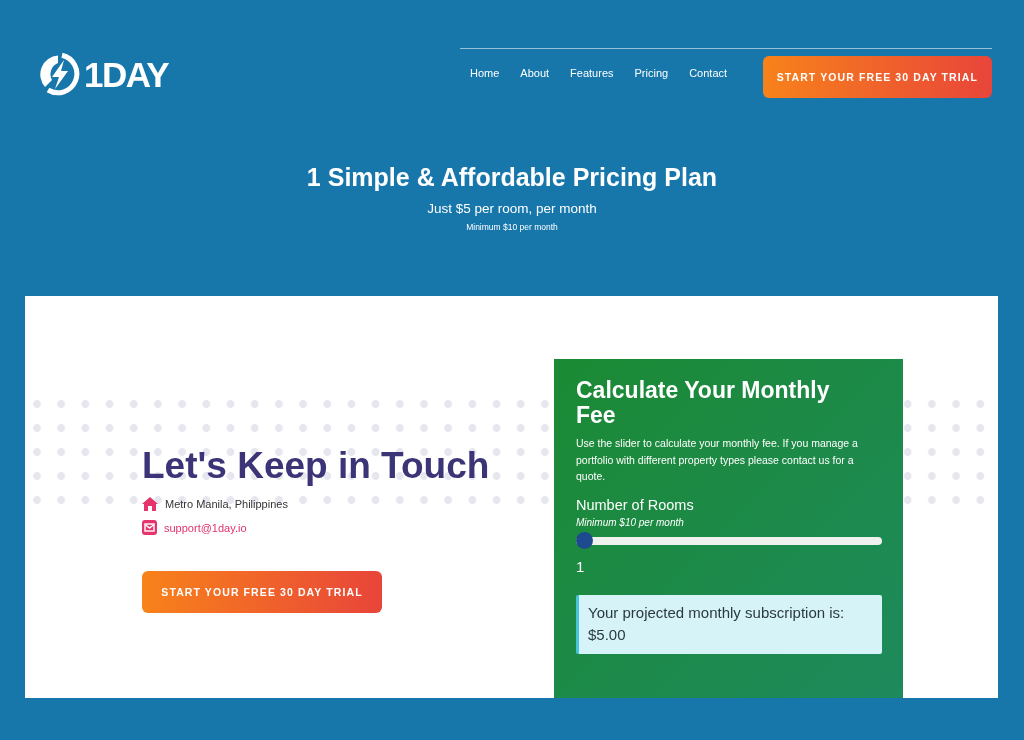  I want to click on bolt-circle-logo-icon, so click(60, 74).